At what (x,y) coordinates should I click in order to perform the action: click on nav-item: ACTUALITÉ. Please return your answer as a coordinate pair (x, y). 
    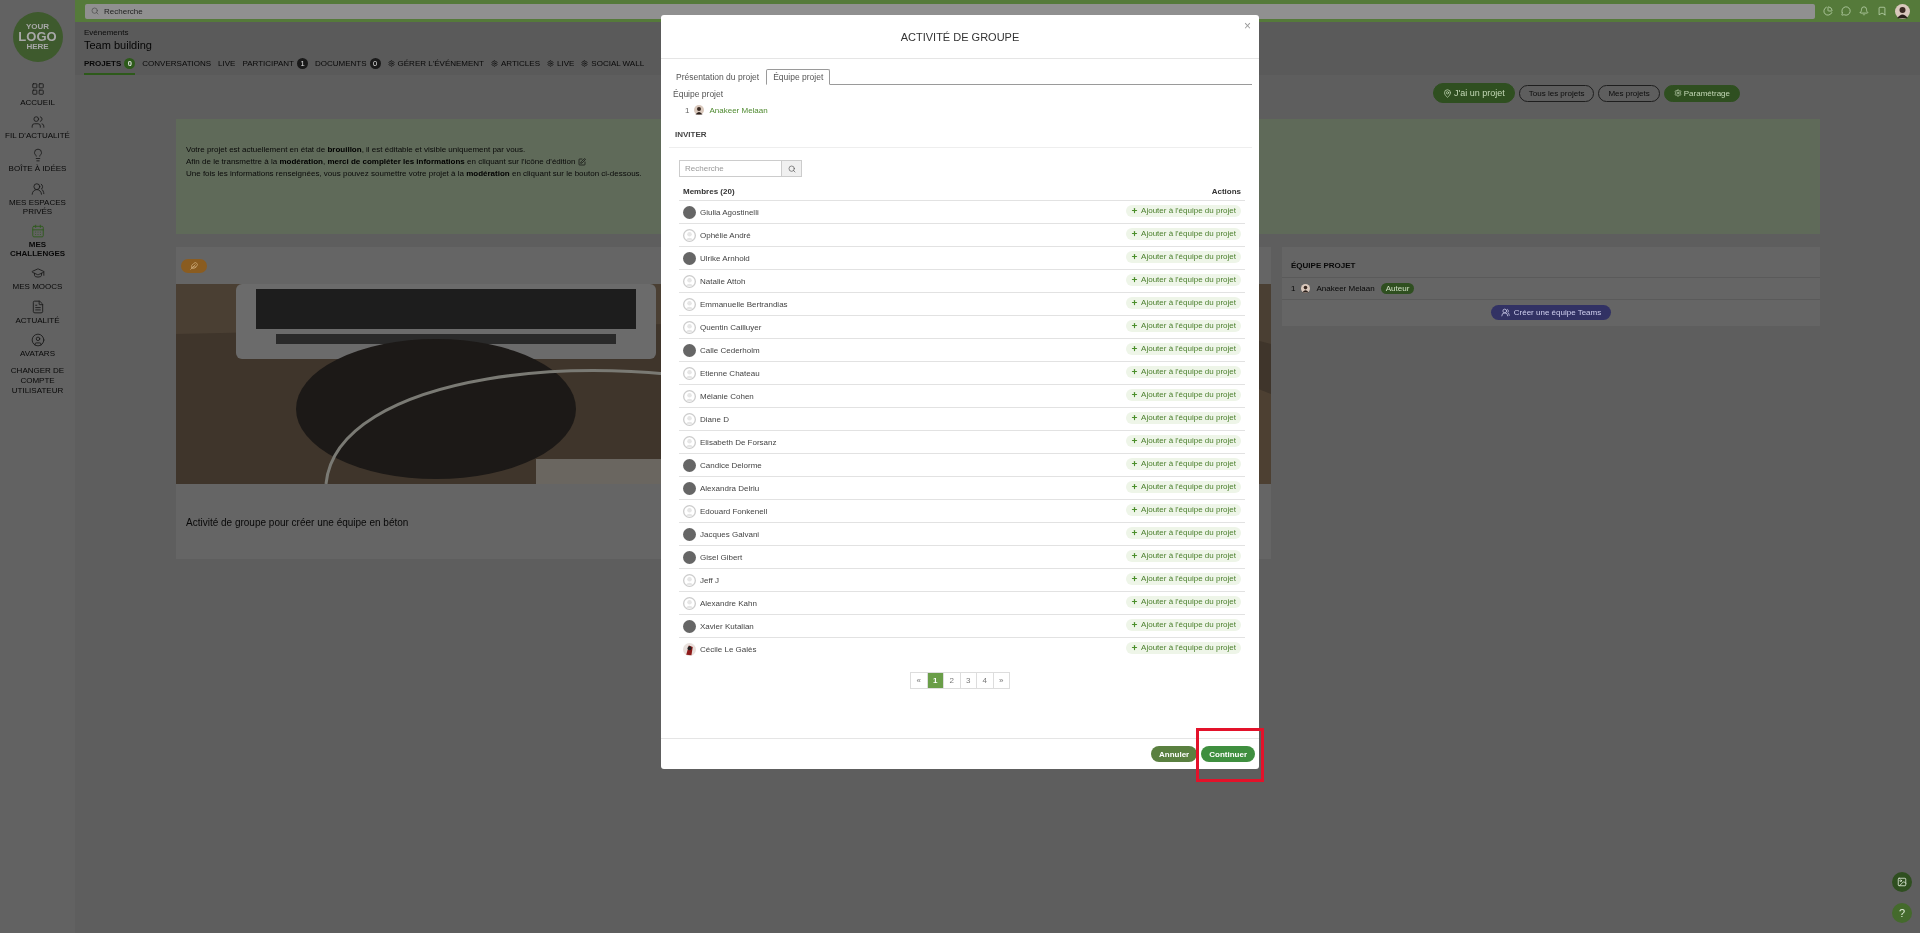
    Looking at the image, I should click on (37, 312).